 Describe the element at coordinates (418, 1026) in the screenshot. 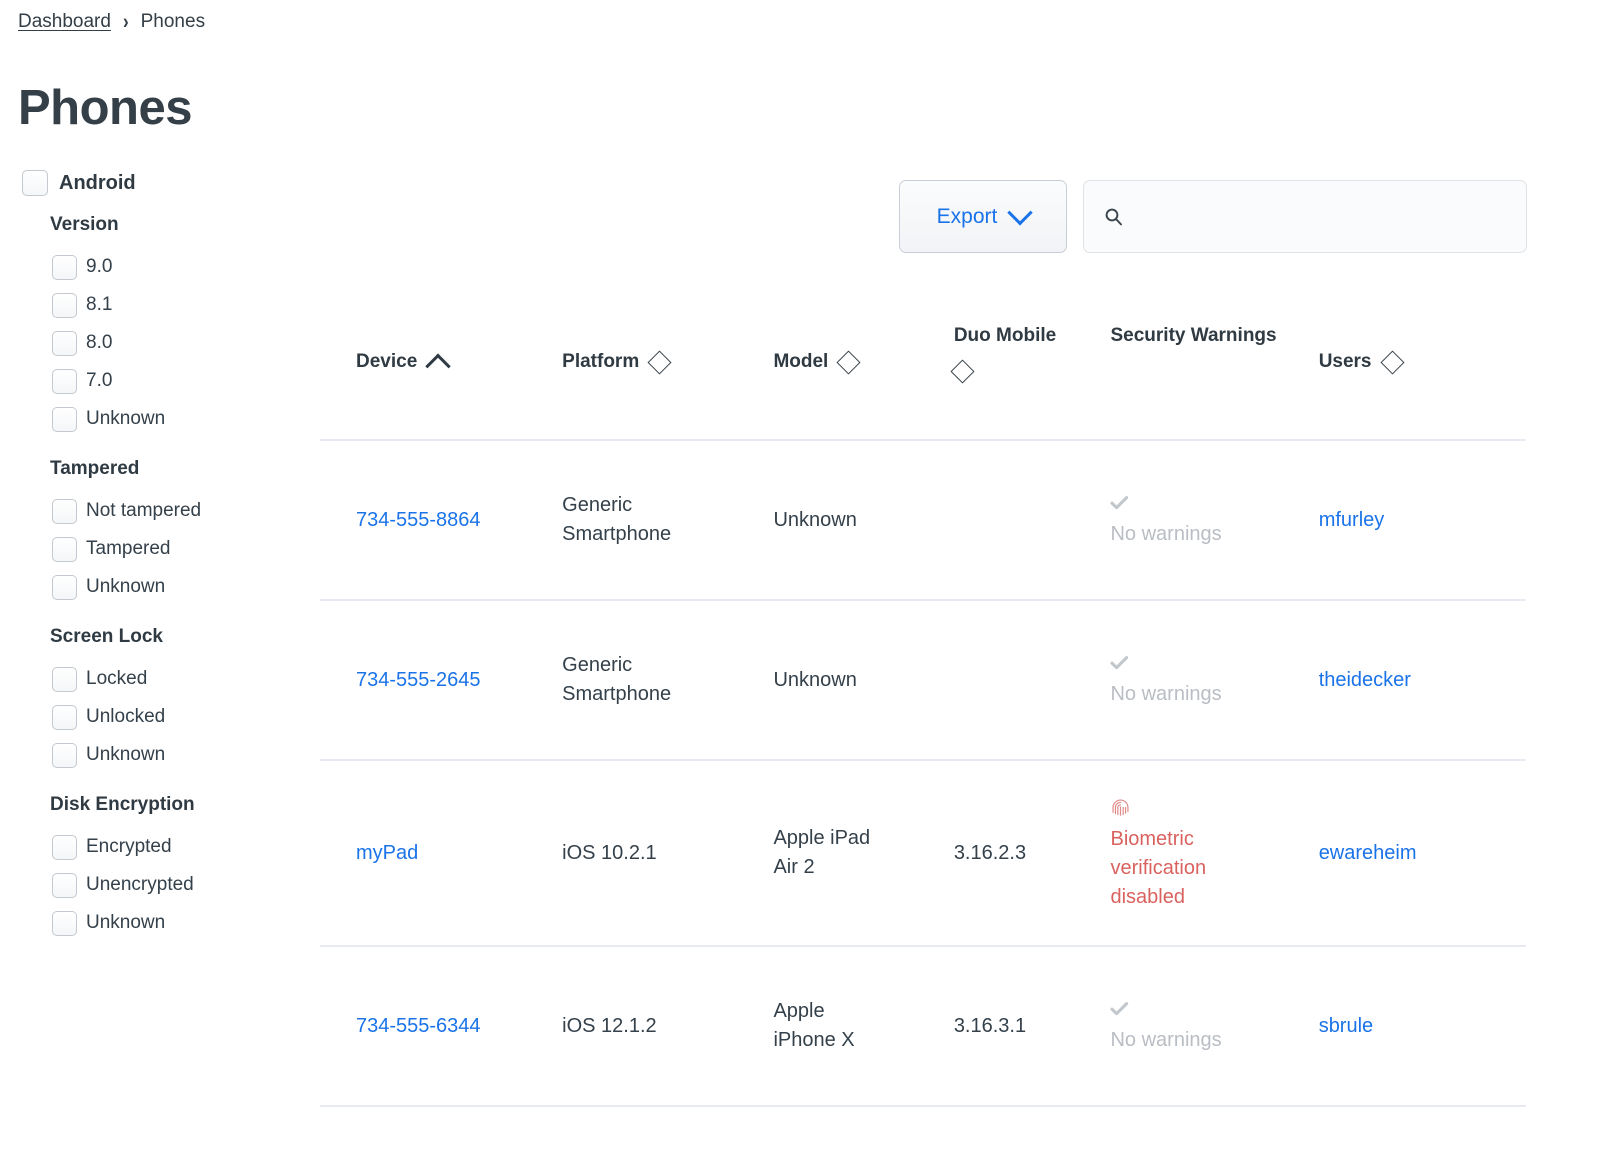

I see `device-link: 734-555-6344` at that location.